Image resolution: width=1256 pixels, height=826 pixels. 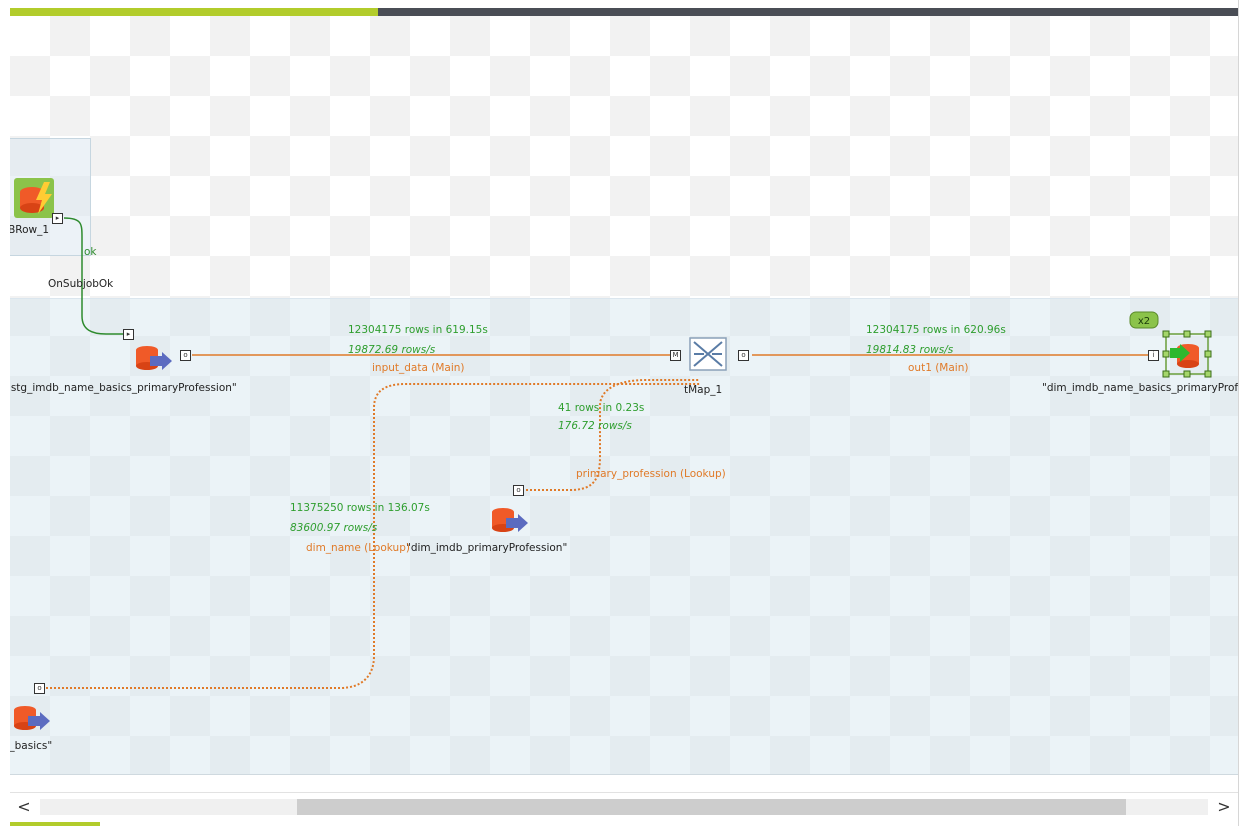 What do you see at coordinates (55, 824) in the screenshot?
I see `tab-accent` at bounding box center [55, 824].